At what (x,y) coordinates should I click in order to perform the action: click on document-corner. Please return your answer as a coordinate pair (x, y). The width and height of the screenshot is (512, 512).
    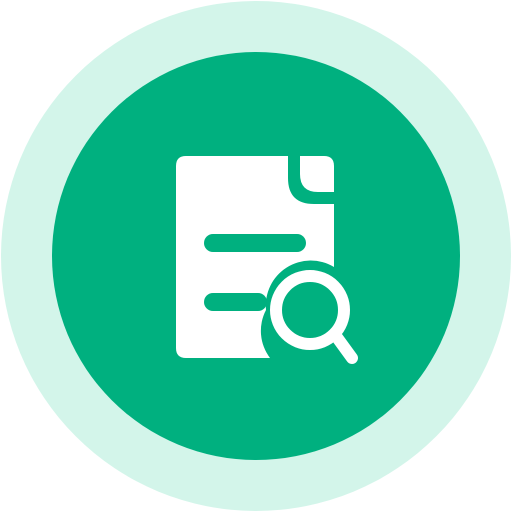
    Looking at the image, I should click on (317, 174).